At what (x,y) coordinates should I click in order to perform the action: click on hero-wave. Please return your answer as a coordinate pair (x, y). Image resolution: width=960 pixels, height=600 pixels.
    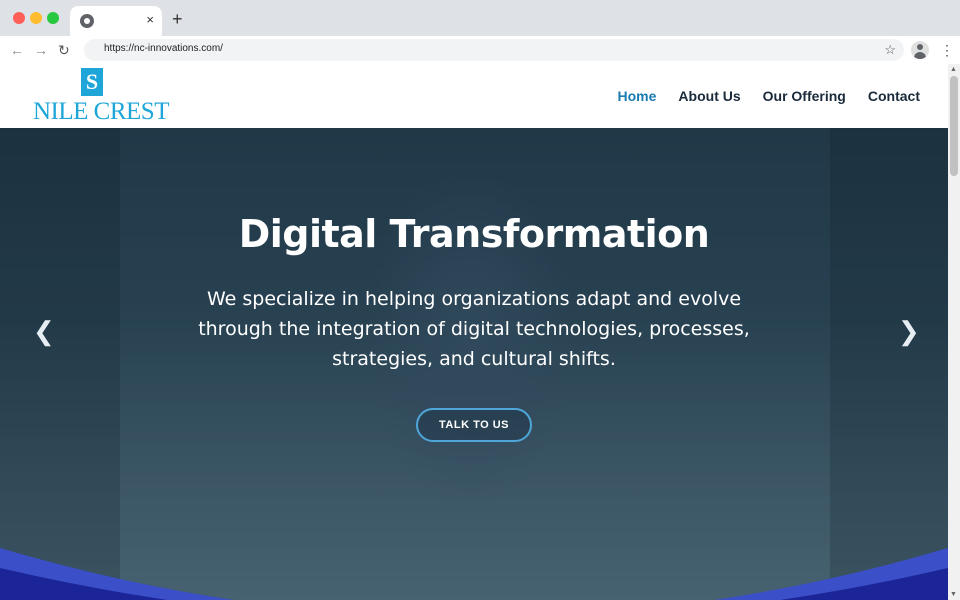
    Looking at the image, I should click on (474, 574).